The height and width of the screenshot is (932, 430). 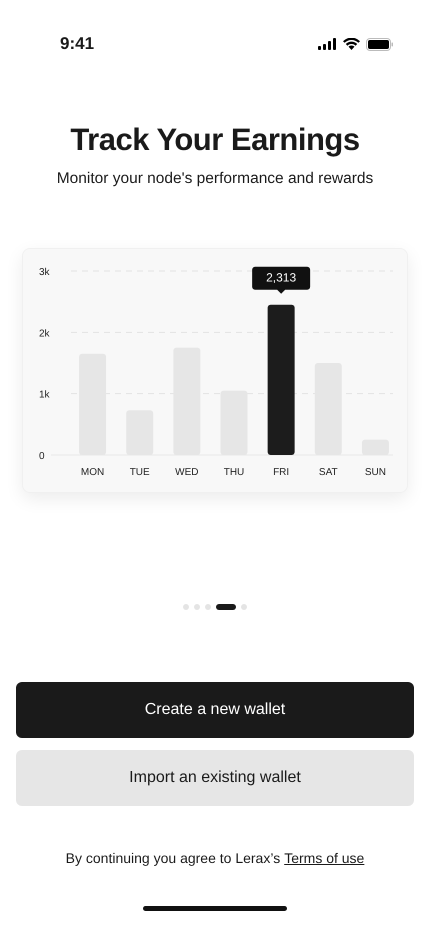 What do you see at coordinates (351, 44) in the screenshot?
I see `wifi-icon` at bounding box center [351, 44].